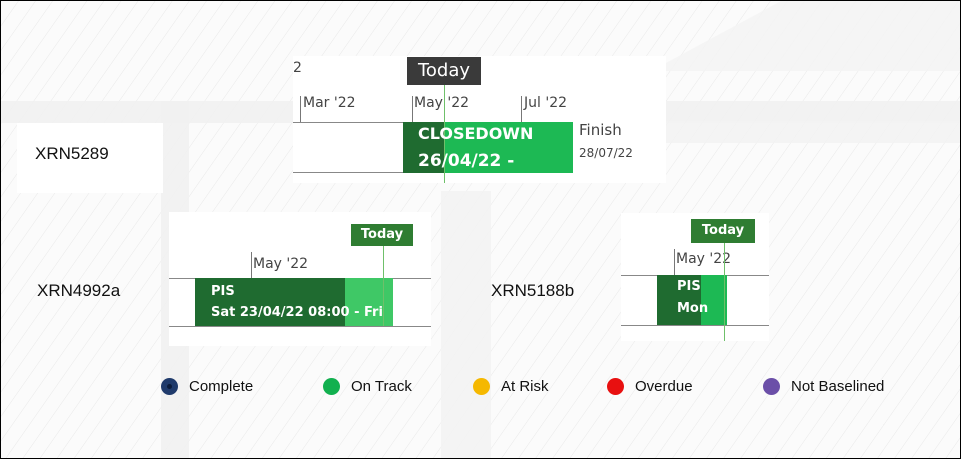 This screenshot has width=961, height=459. Describe the element at coordinates (525, 386) in the screenshot. I see `legend-label: At Risk` at that location.